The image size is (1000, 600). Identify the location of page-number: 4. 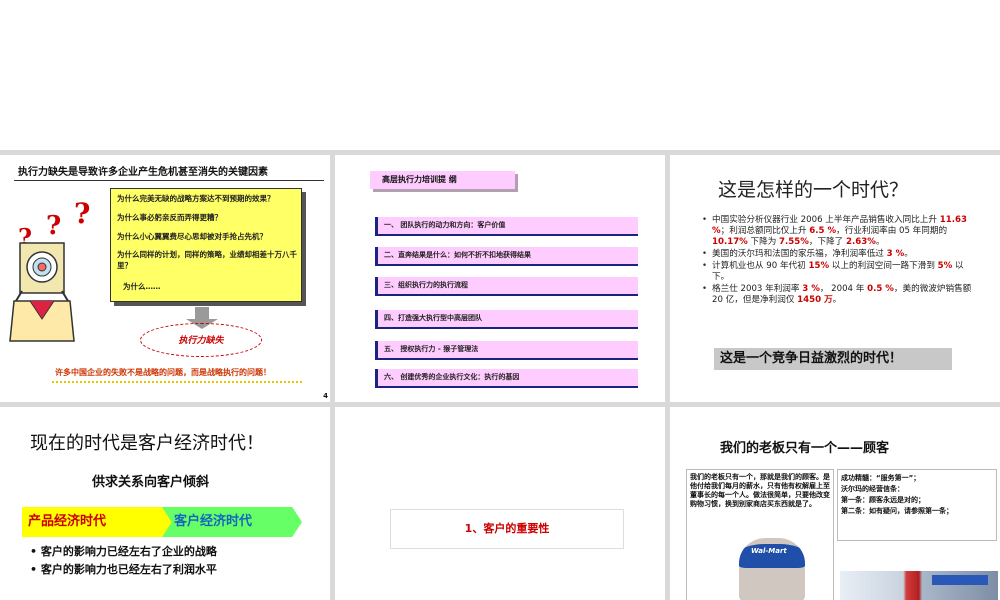
(325, 396).